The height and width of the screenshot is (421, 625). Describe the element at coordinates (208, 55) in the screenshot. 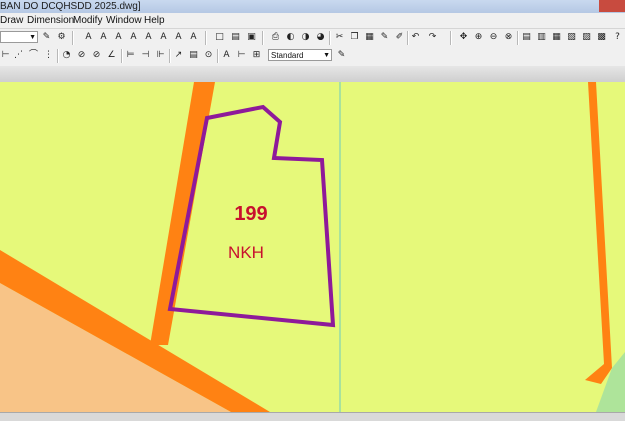

I see `center-mark-icon: ⊙` at that location.